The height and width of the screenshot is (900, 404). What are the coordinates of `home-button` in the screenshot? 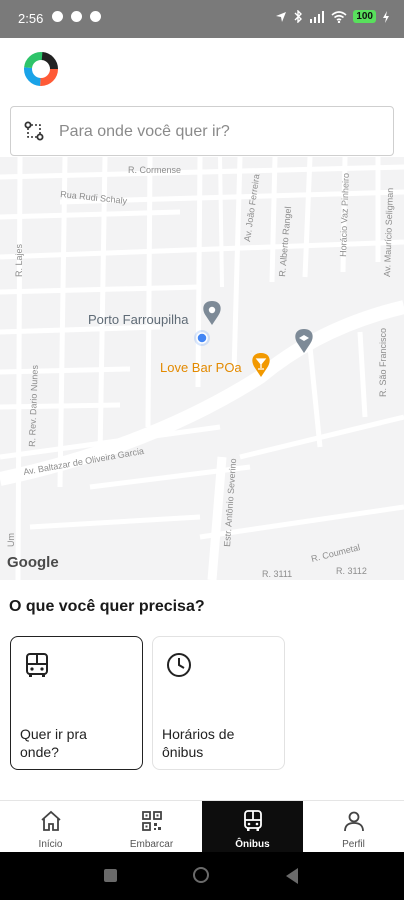 It's located at (201, 875).